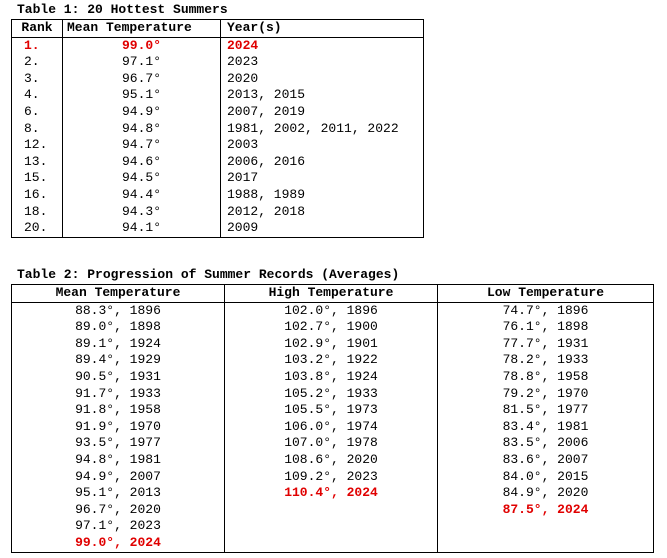  What do you see at coordinates (545, 493) in the screenshot?
I see `low-record-cell: 84.9°, 2020` at bounding box center [545, 493].